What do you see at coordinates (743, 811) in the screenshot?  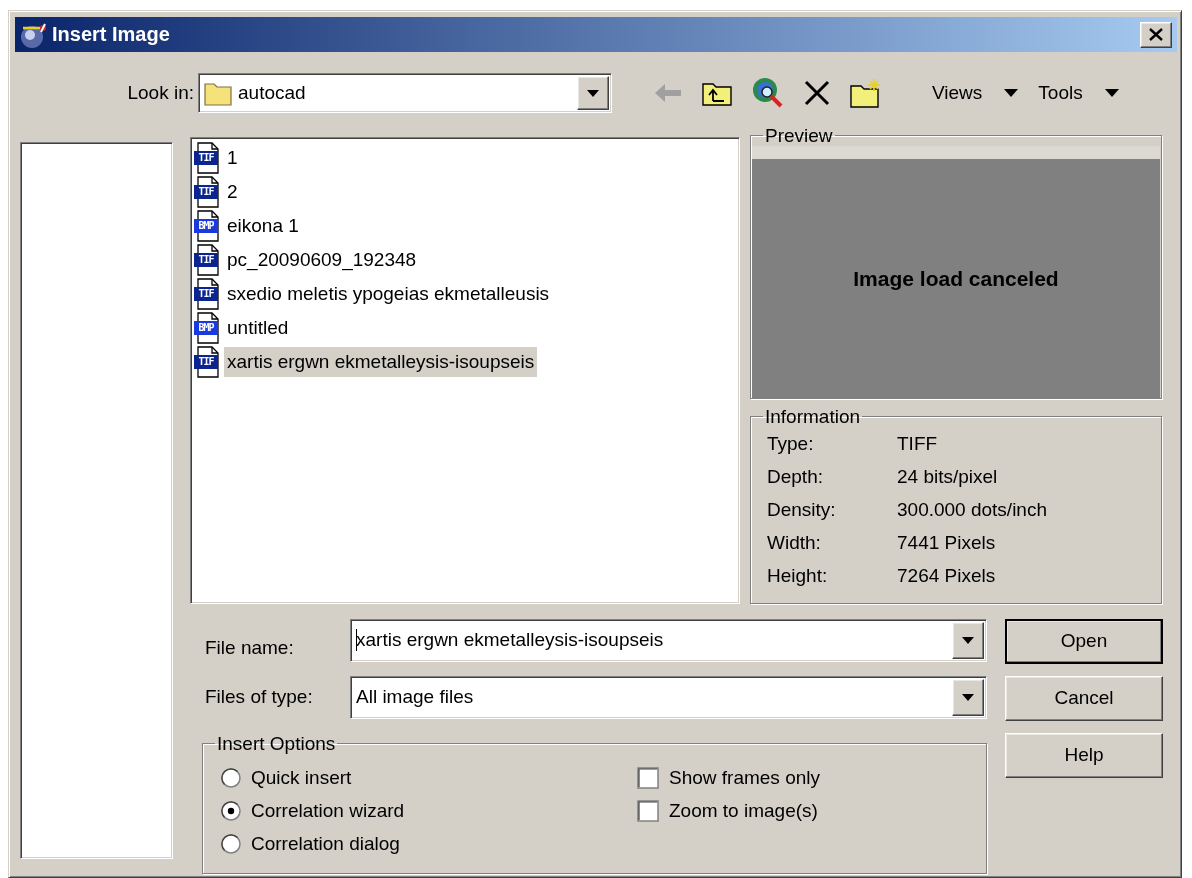 I see `option-label: Zoom to image(s)` at bounding box center [743, 811].